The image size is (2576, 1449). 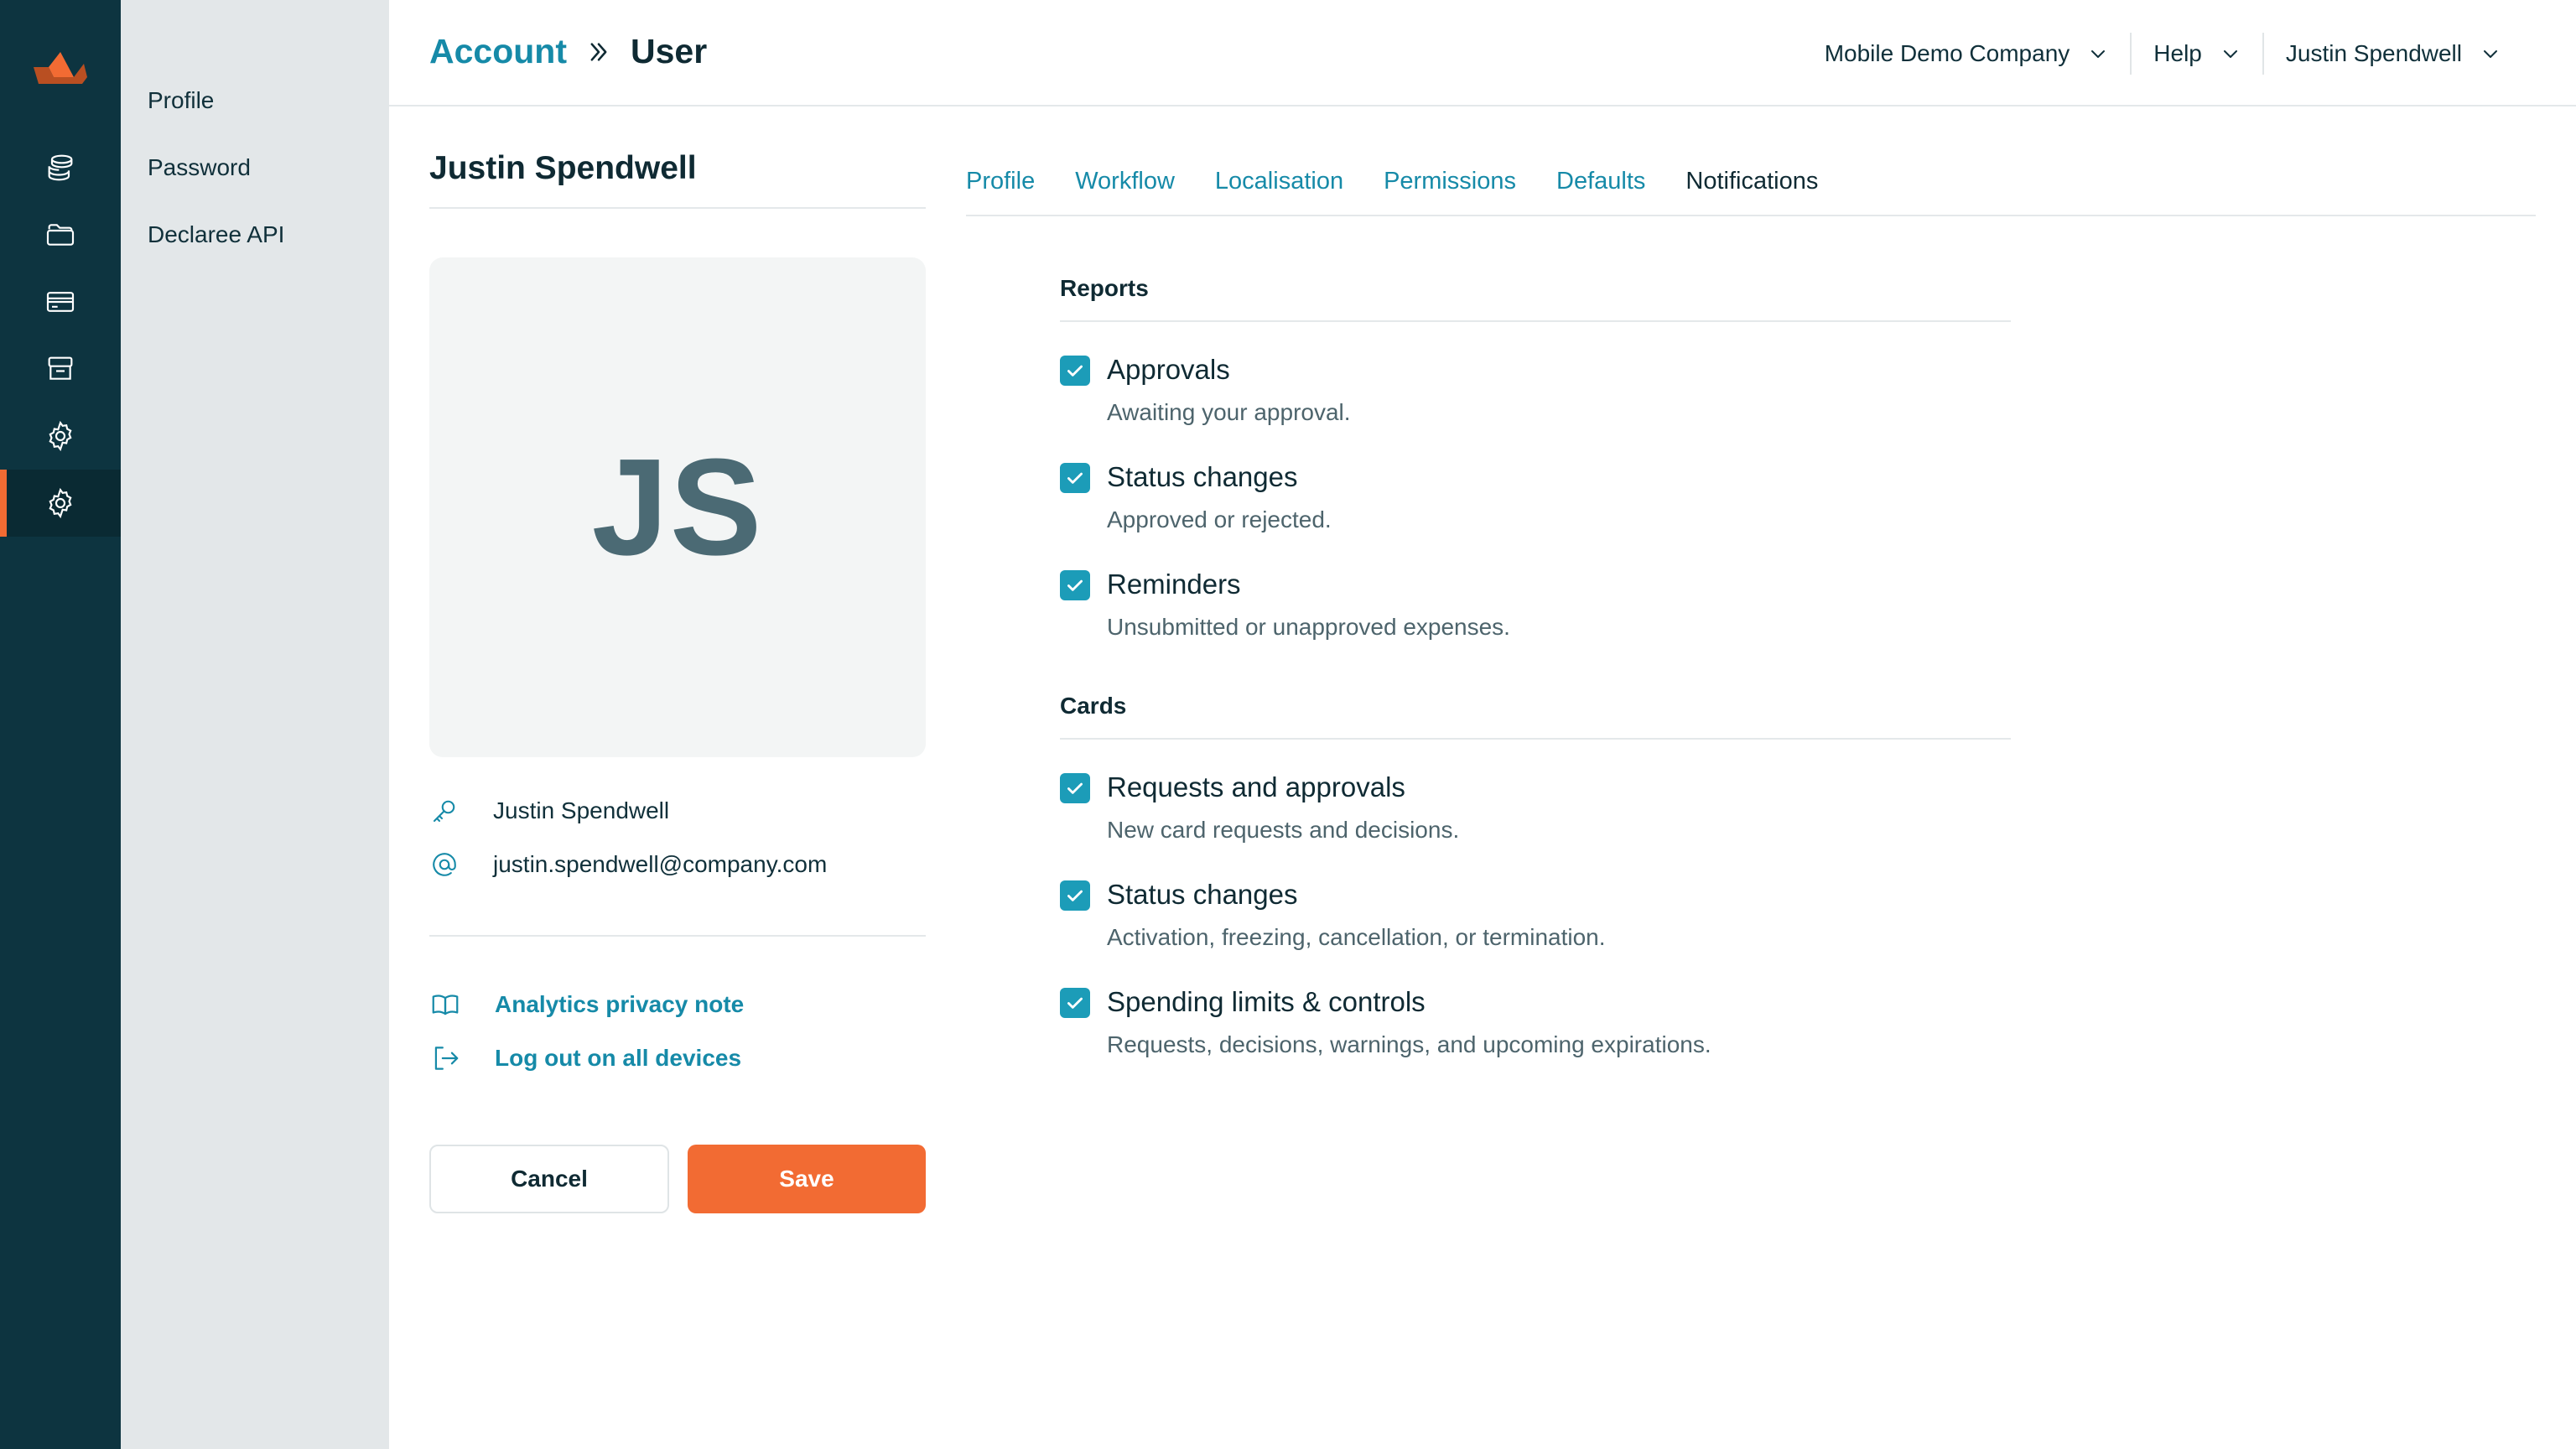 What do you see at coordinates (1000, 191) in the screenshot?
I see `tab-profile: Profile` at bounding box center [1000, 191].